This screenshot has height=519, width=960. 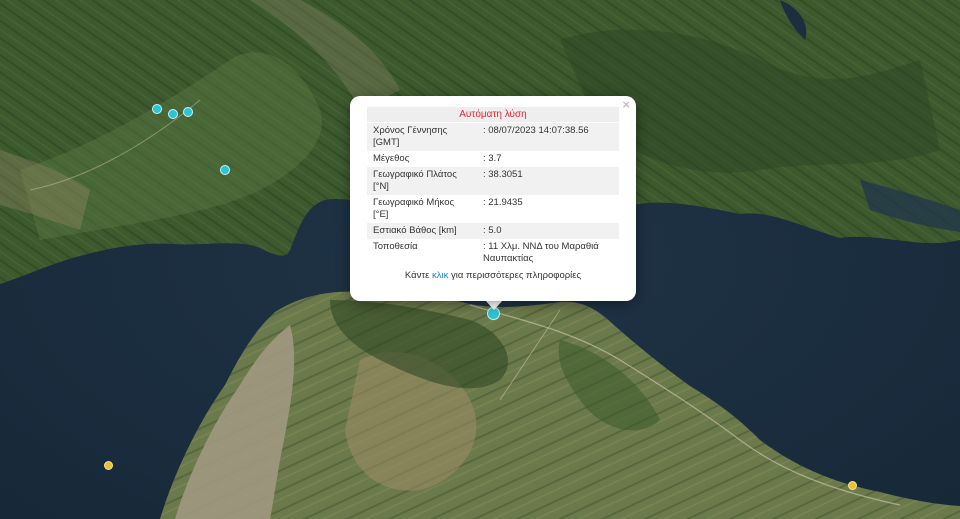 I want to click on popup-footer: Κάντε κλικ για περισσότερες πληροφορίες, so click(x=493, y=275).